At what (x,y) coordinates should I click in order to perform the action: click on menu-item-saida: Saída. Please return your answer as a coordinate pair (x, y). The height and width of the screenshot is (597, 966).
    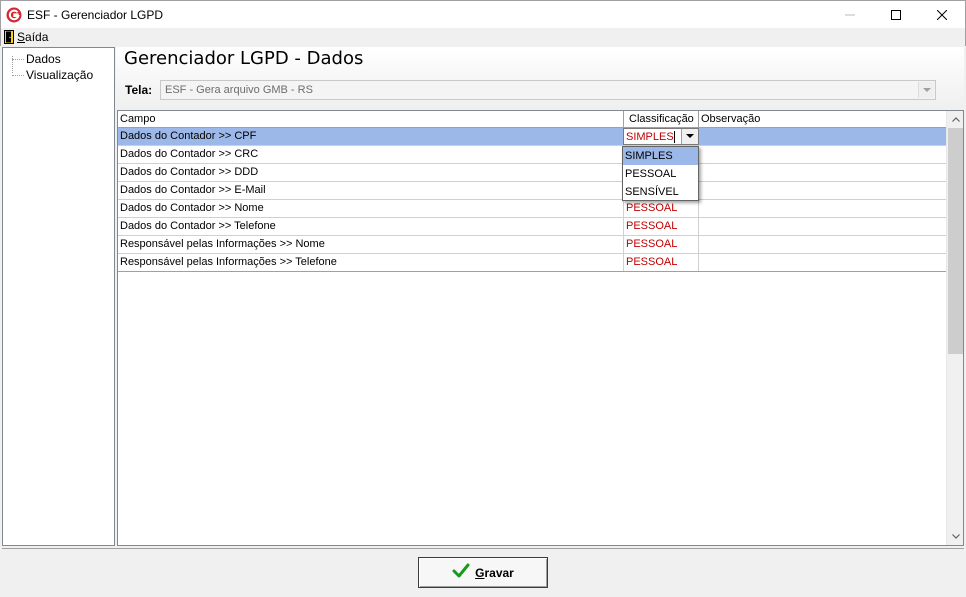
    Looking at the image, I should click on (26, 37).